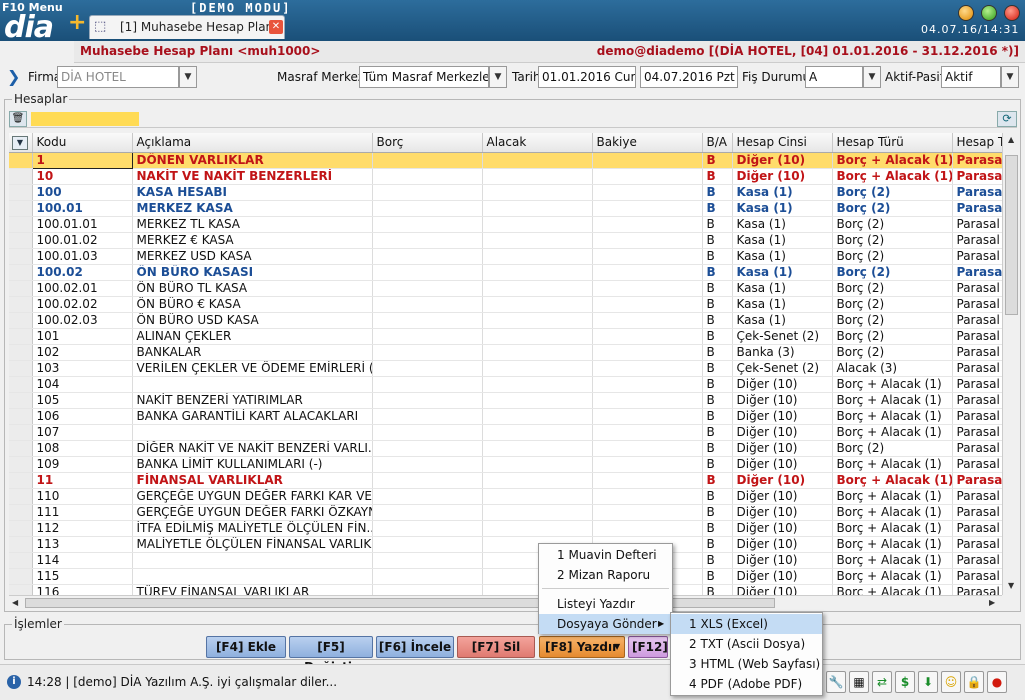 The width and height of the screenshot is (1025, 700). I want to click on table-row: 114 BDiğer (10)Borç + Alacak (1)Parasal (, so click(505, 560).